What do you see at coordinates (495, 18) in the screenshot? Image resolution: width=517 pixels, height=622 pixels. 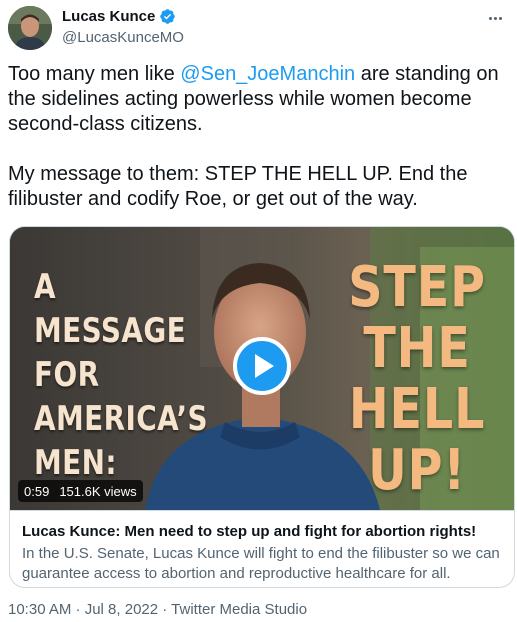 I see `more-options-icon` at bounding box center [495, 18].